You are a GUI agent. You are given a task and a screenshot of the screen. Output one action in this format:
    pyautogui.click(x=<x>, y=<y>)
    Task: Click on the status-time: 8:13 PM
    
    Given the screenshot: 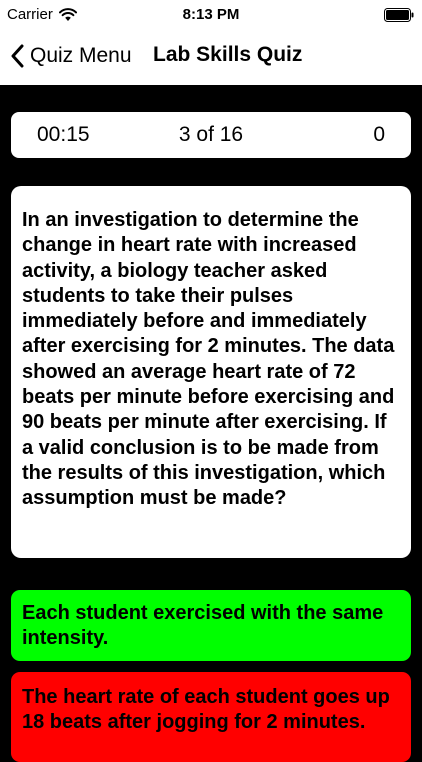 What is the action you would take?
    pyautogui.click(x=211, y=14)
    